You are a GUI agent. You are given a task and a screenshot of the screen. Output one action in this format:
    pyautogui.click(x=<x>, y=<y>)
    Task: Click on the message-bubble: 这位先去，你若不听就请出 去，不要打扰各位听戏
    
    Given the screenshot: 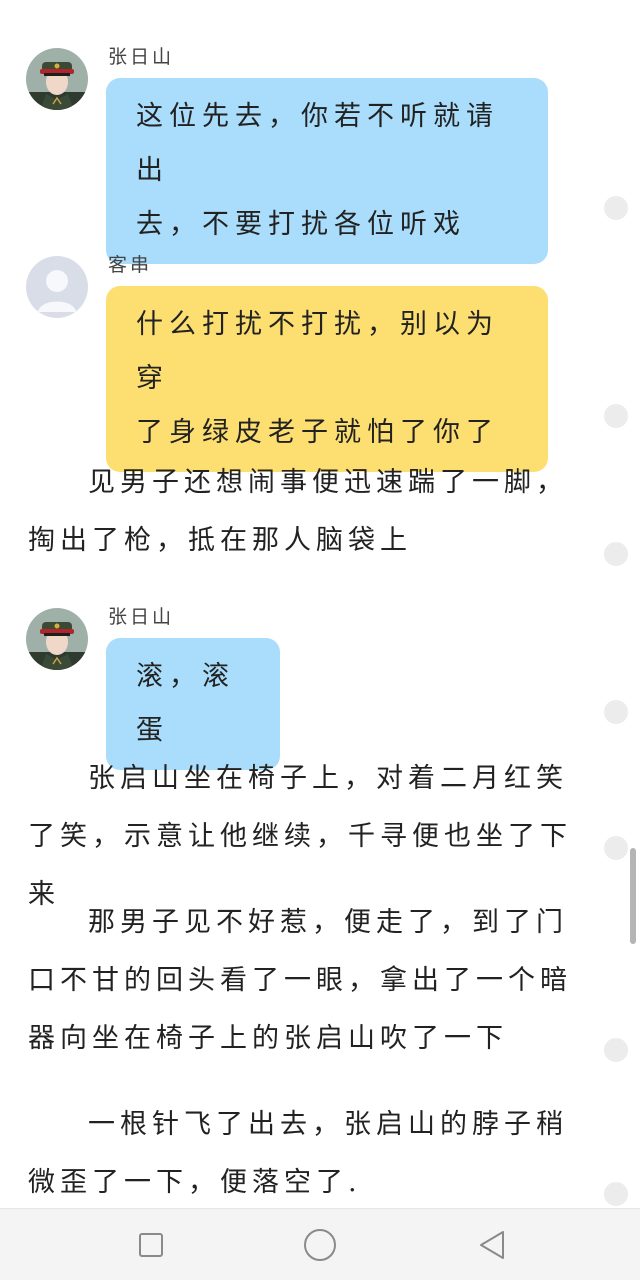 What is the action you would take?
    pyautogui.click(x=327, y=171)
    